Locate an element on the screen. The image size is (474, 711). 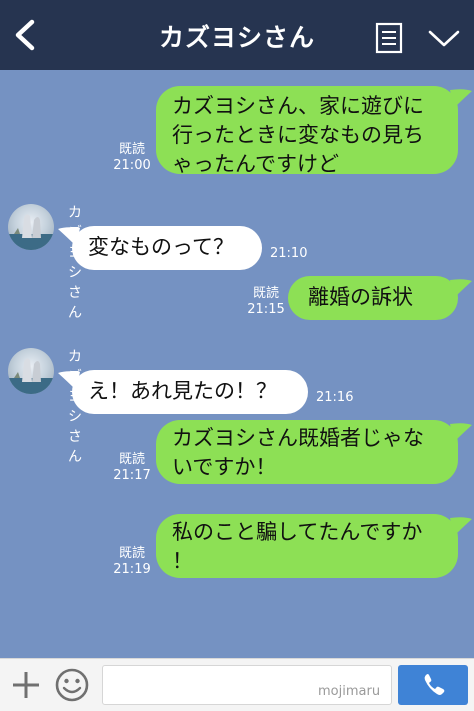
message-bubble: カズヨシさん、家に遊びに 行ったときに変なもの見ち ゃったんですけど is located at coordinates (307, 131).